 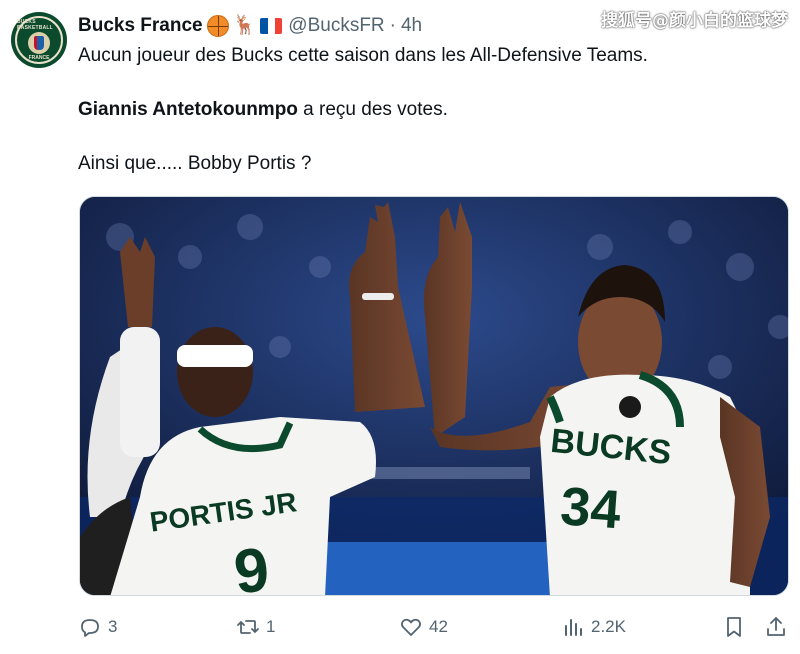 I want to click on like-count: 42, so click(x=438, y=626).